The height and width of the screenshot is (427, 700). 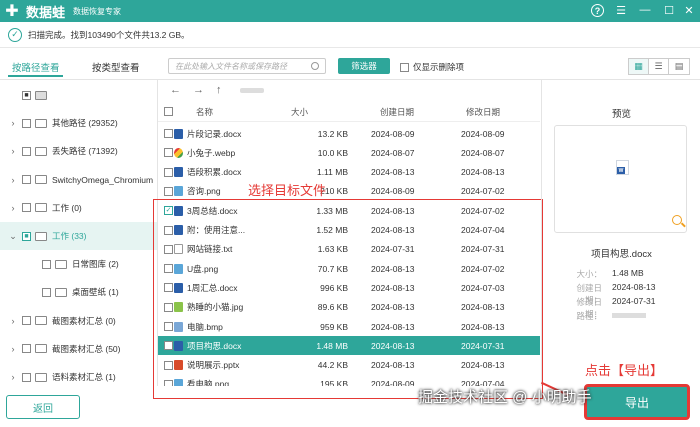 What do you see at coordinates (349, 152) in the screenshot?
I see `file-row: 小兔子.webp 10.0 KB 2024-08-07 2024-08-07` at bounding box center [349, 152].